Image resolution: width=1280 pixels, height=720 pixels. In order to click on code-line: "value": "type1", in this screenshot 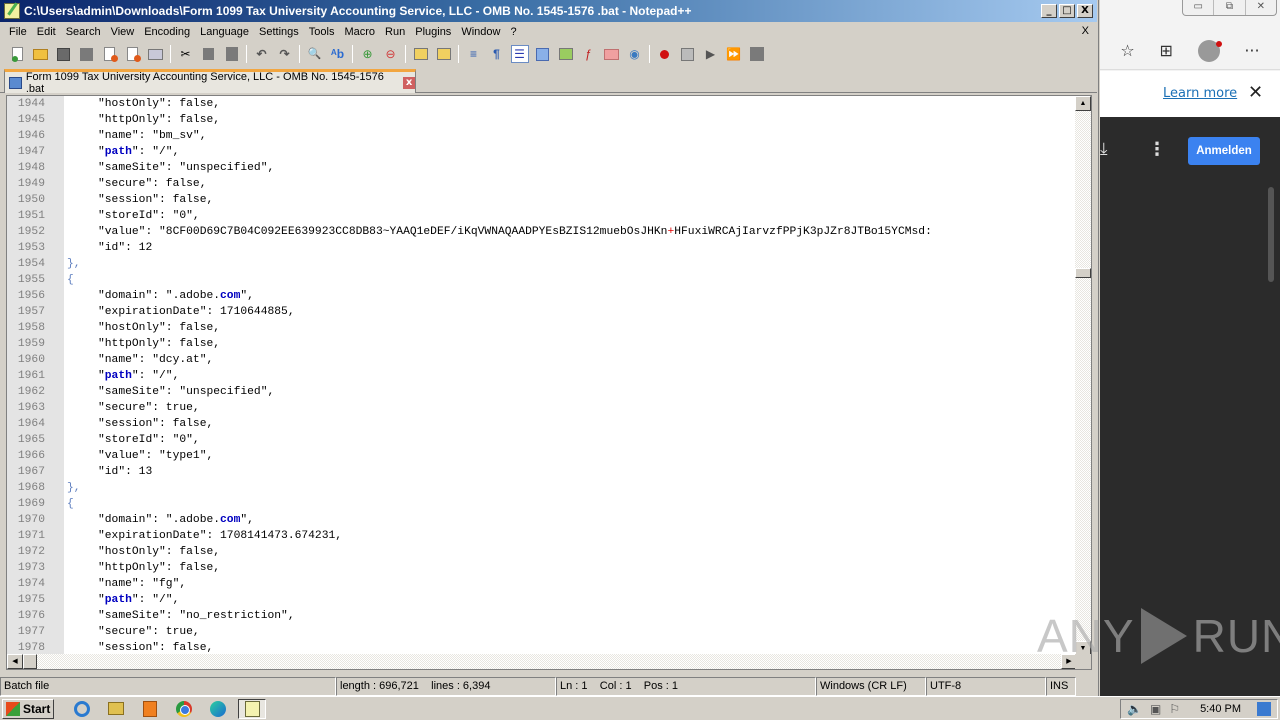, I will do `click(570, 456)`.